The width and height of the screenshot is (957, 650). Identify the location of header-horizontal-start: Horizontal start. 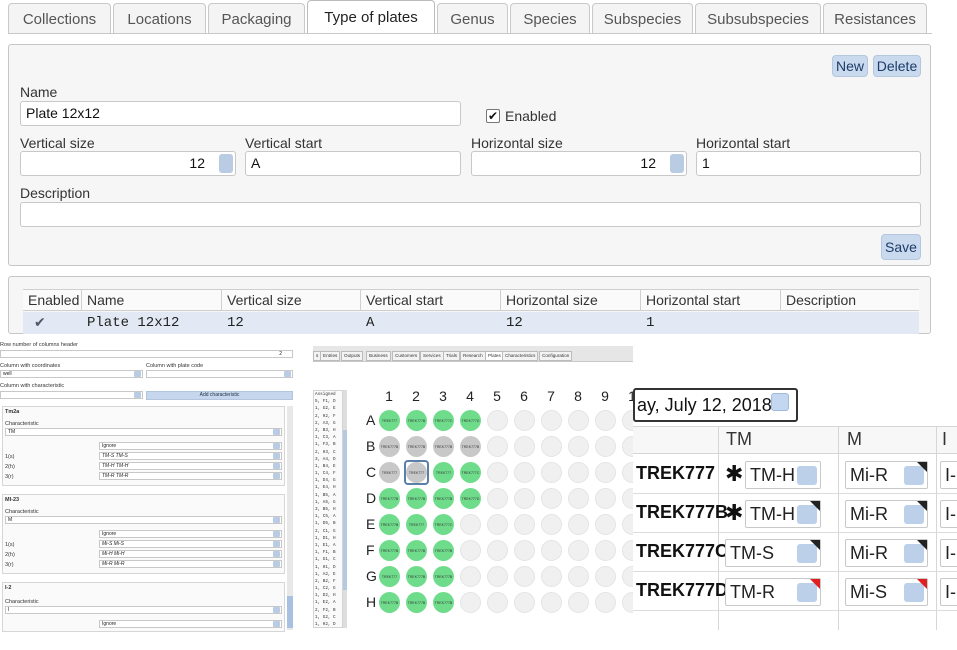
(711, 300).